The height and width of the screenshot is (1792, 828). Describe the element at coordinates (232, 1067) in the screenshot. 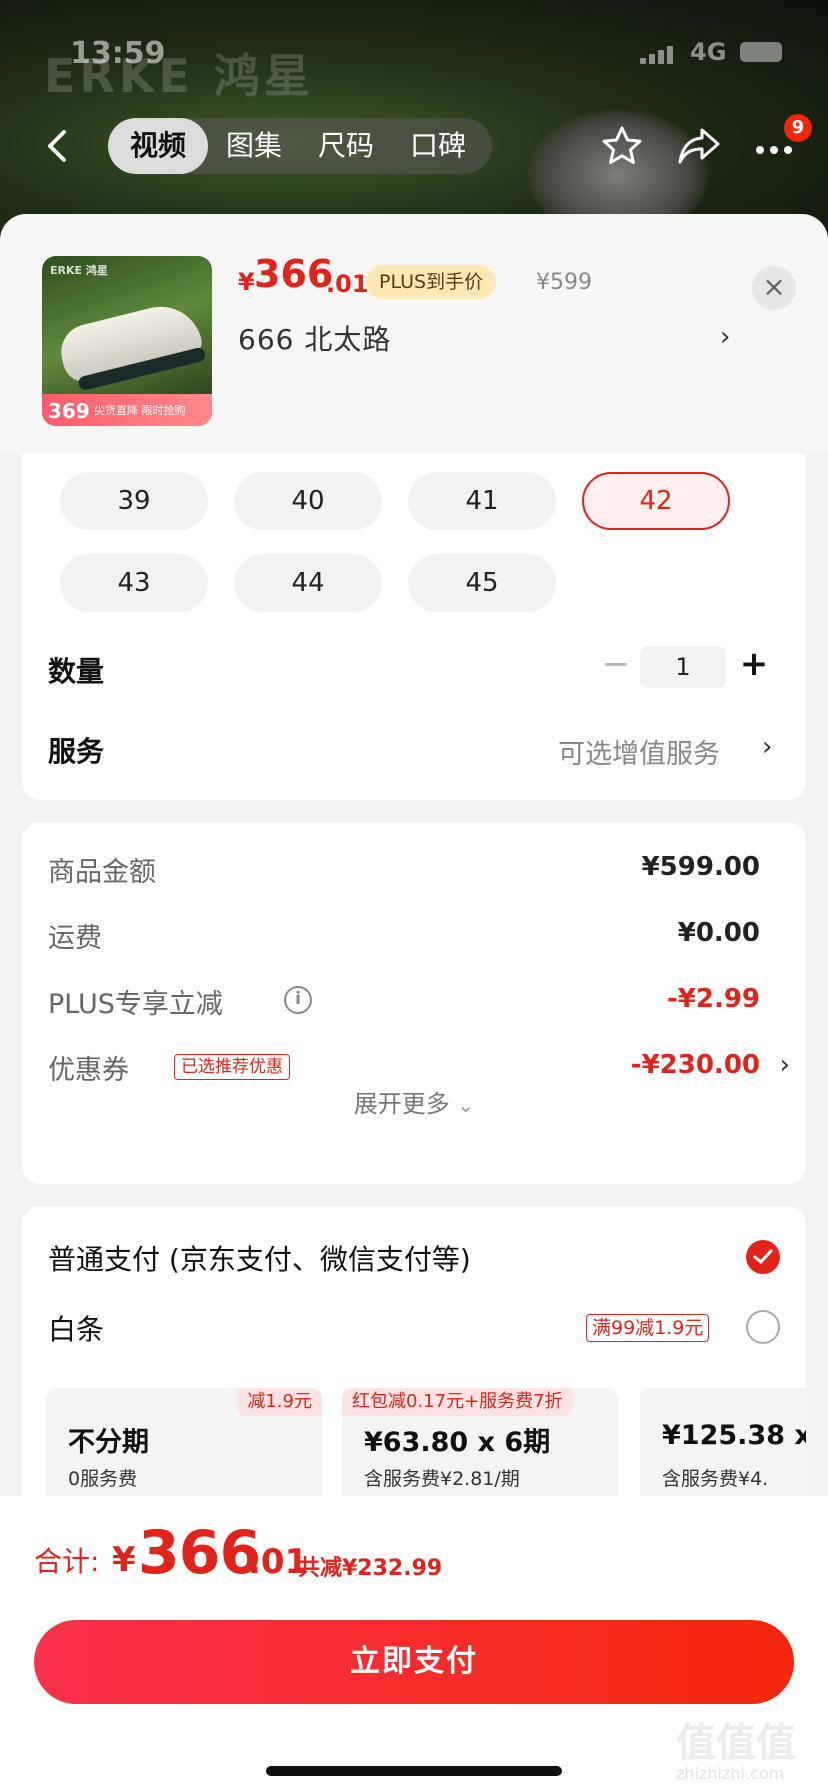

I see `coupon-recommended-tag: 已选推荐优惠` at that location.